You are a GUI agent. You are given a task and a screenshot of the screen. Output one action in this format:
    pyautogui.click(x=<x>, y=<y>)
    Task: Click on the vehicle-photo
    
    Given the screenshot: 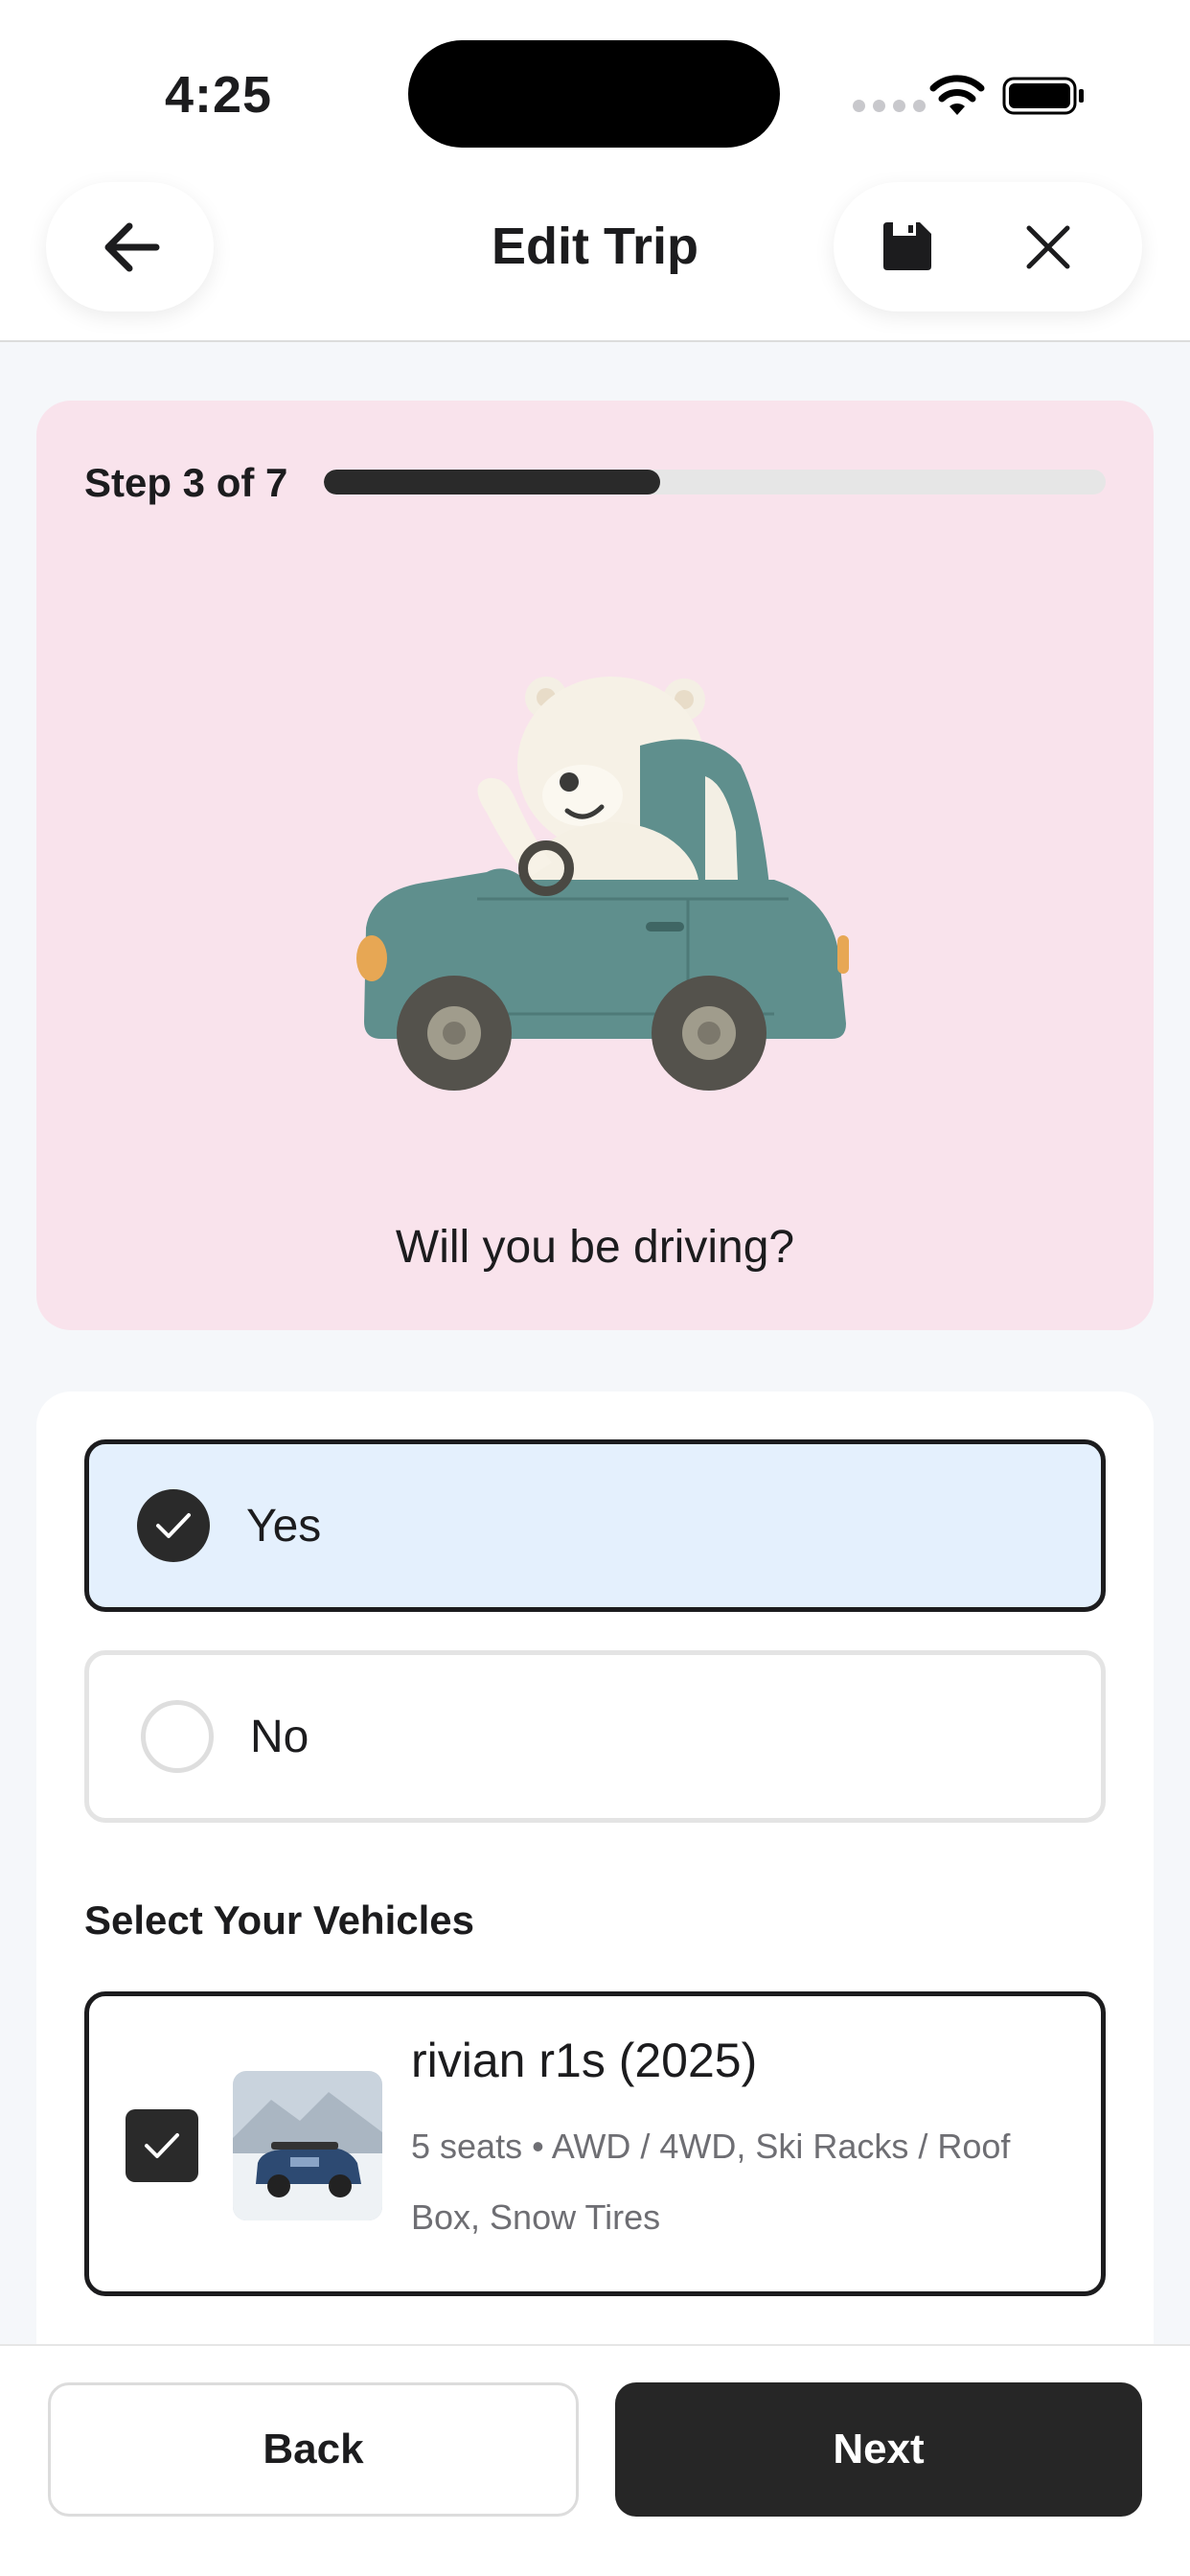 What is the action you would take?
    pyautogui.click(x=308, y=2145)
    